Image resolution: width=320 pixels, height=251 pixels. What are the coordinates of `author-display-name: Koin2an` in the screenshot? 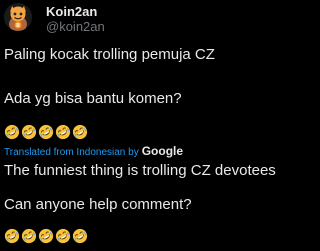 It's located at (75, 11).